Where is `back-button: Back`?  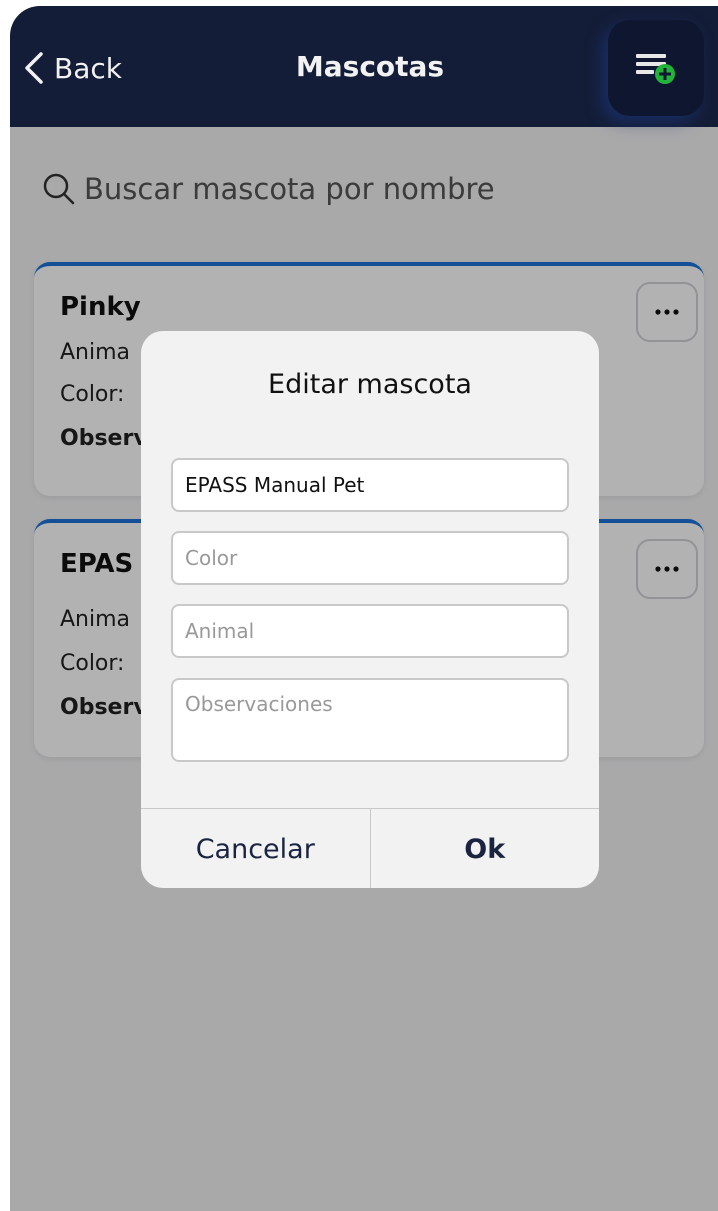
back-button: Back is located at coordinates (73, 68).